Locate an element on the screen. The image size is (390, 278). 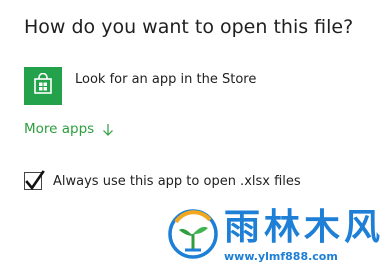
watermark-text: 雨林木风 is located at coordinates (304, 227).